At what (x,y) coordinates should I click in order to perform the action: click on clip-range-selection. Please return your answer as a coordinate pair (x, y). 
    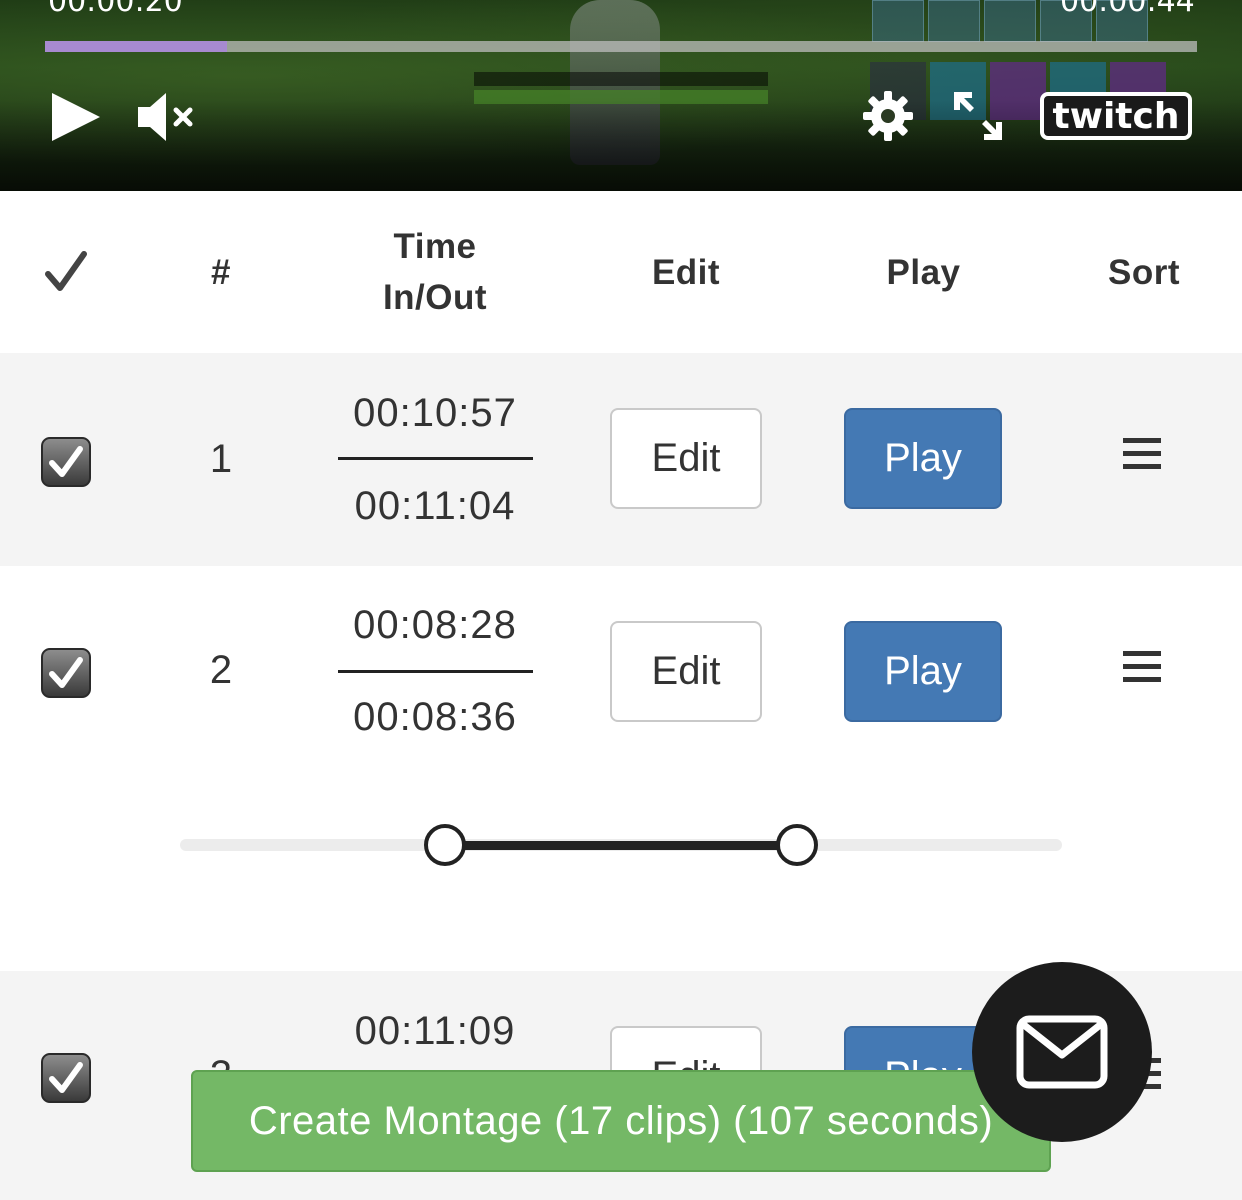
    Looking at the image, I should click on (621, 845).